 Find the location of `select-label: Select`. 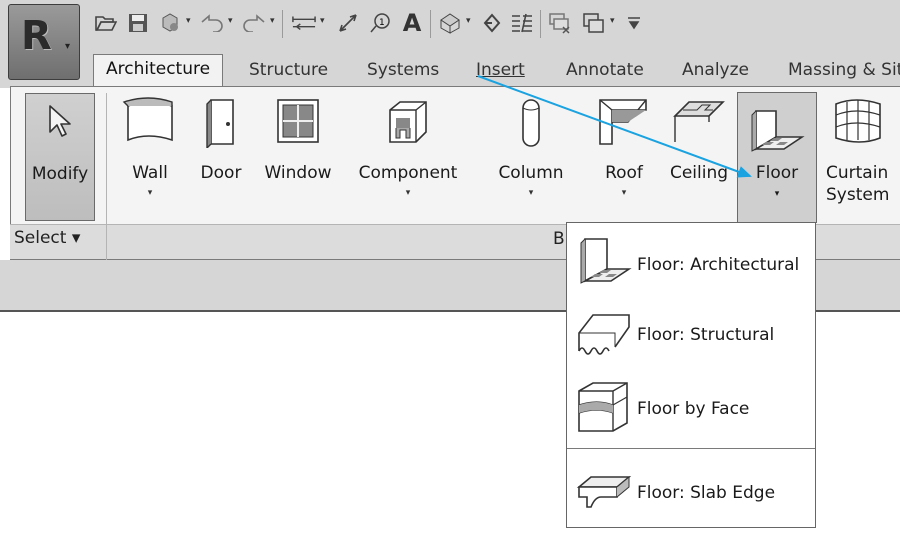

select-label: Select is located at coordinates (40, 238).